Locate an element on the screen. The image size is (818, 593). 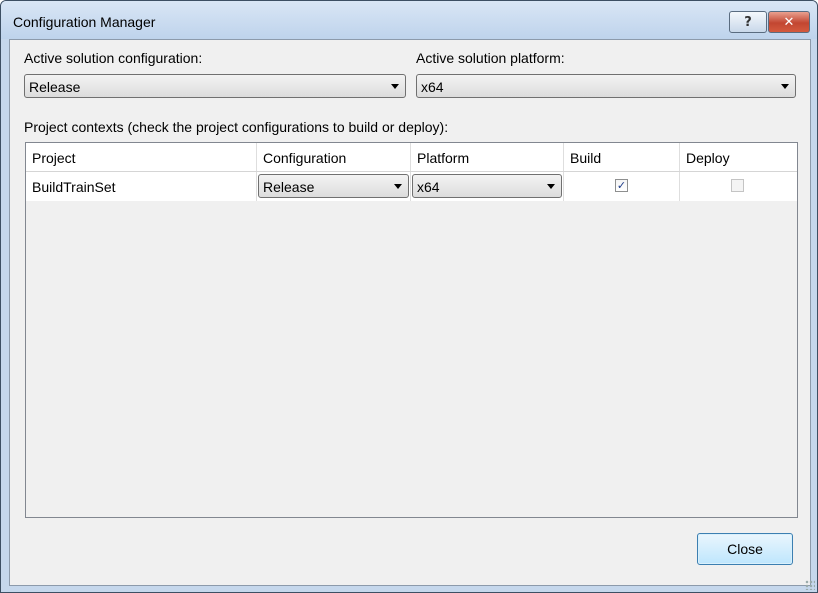
project-config-value: Release is located at coordinates (289, 187).